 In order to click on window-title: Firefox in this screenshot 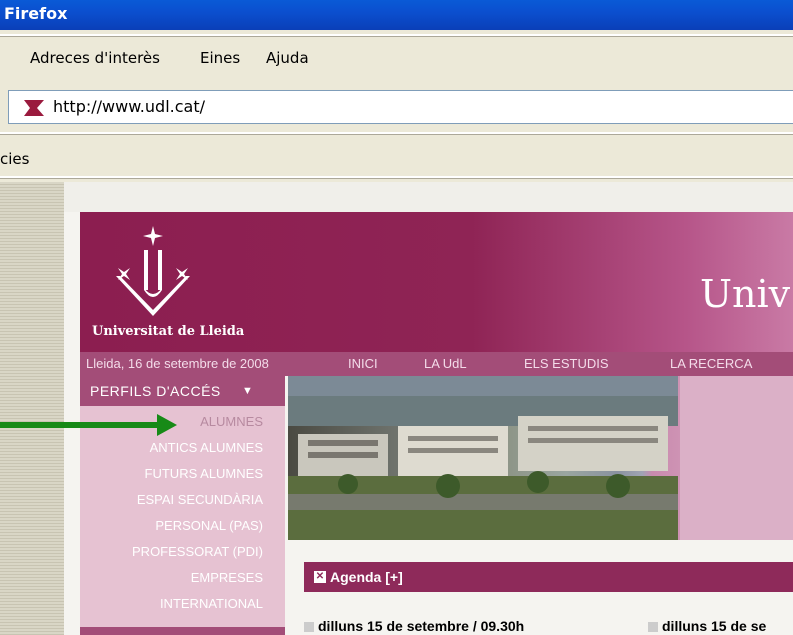, I will do `click(36, 13)`.